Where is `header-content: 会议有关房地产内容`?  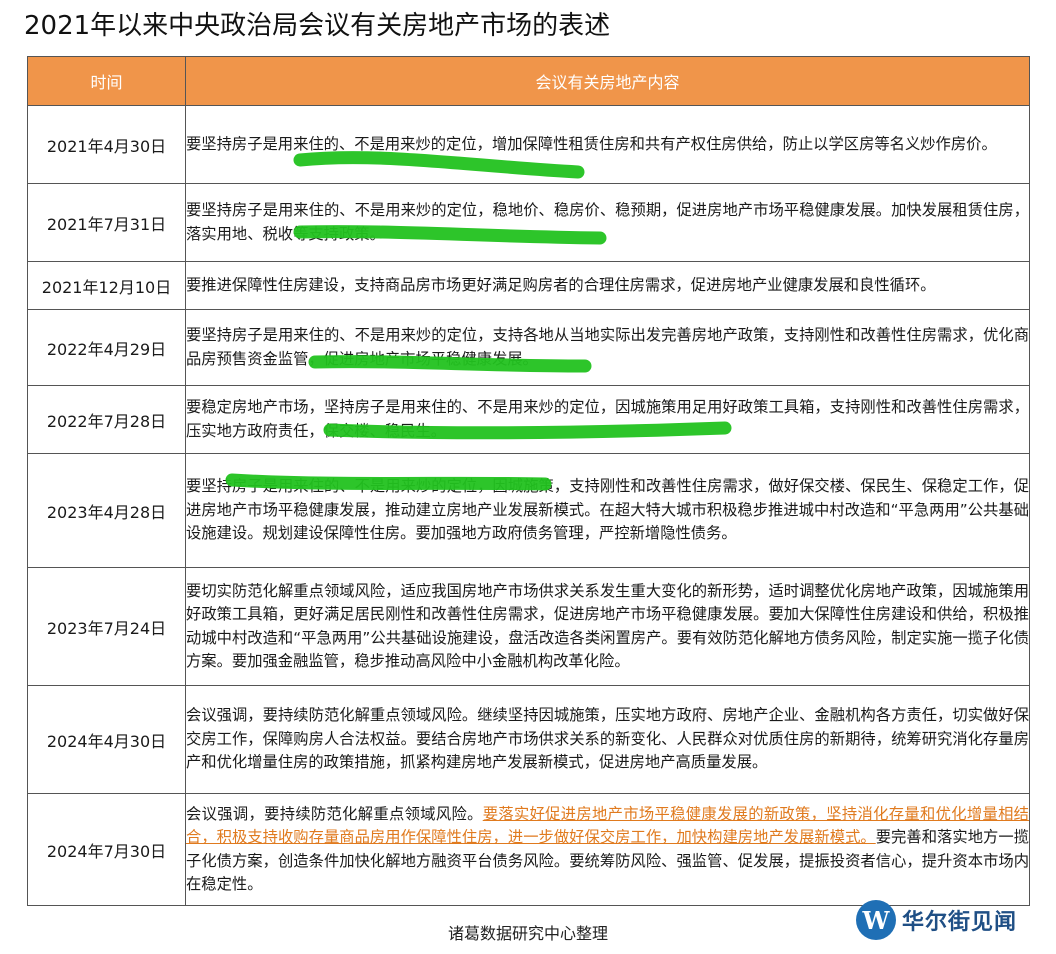 header-content: 会议有关房地产内容 is located at coordinates (607, 81).